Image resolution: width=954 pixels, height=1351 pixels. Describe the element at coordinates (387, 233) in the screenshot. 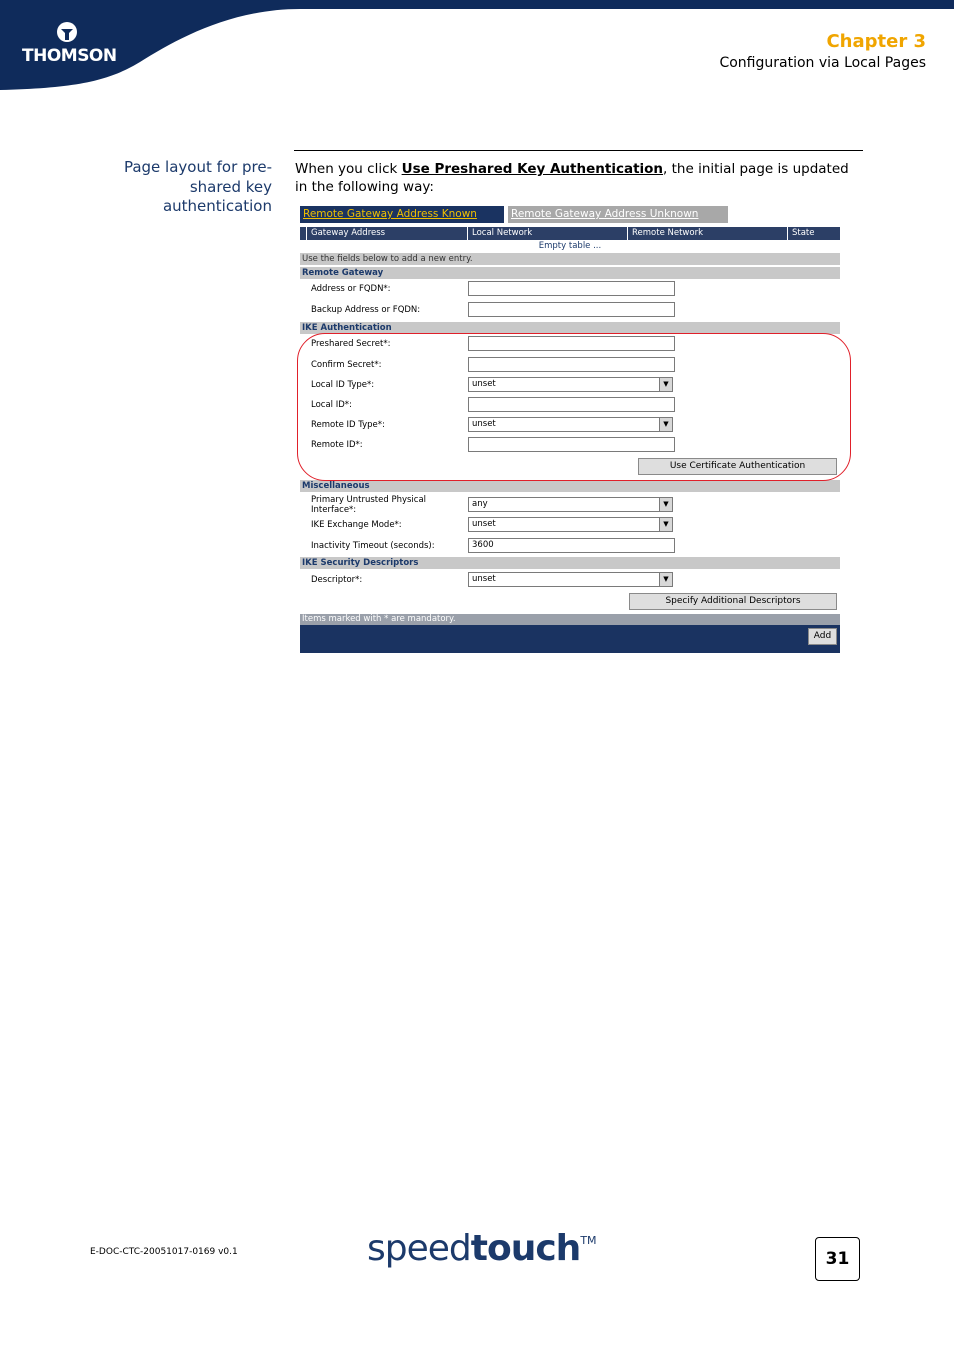

I see `column-header: Gateway Address` at that location.